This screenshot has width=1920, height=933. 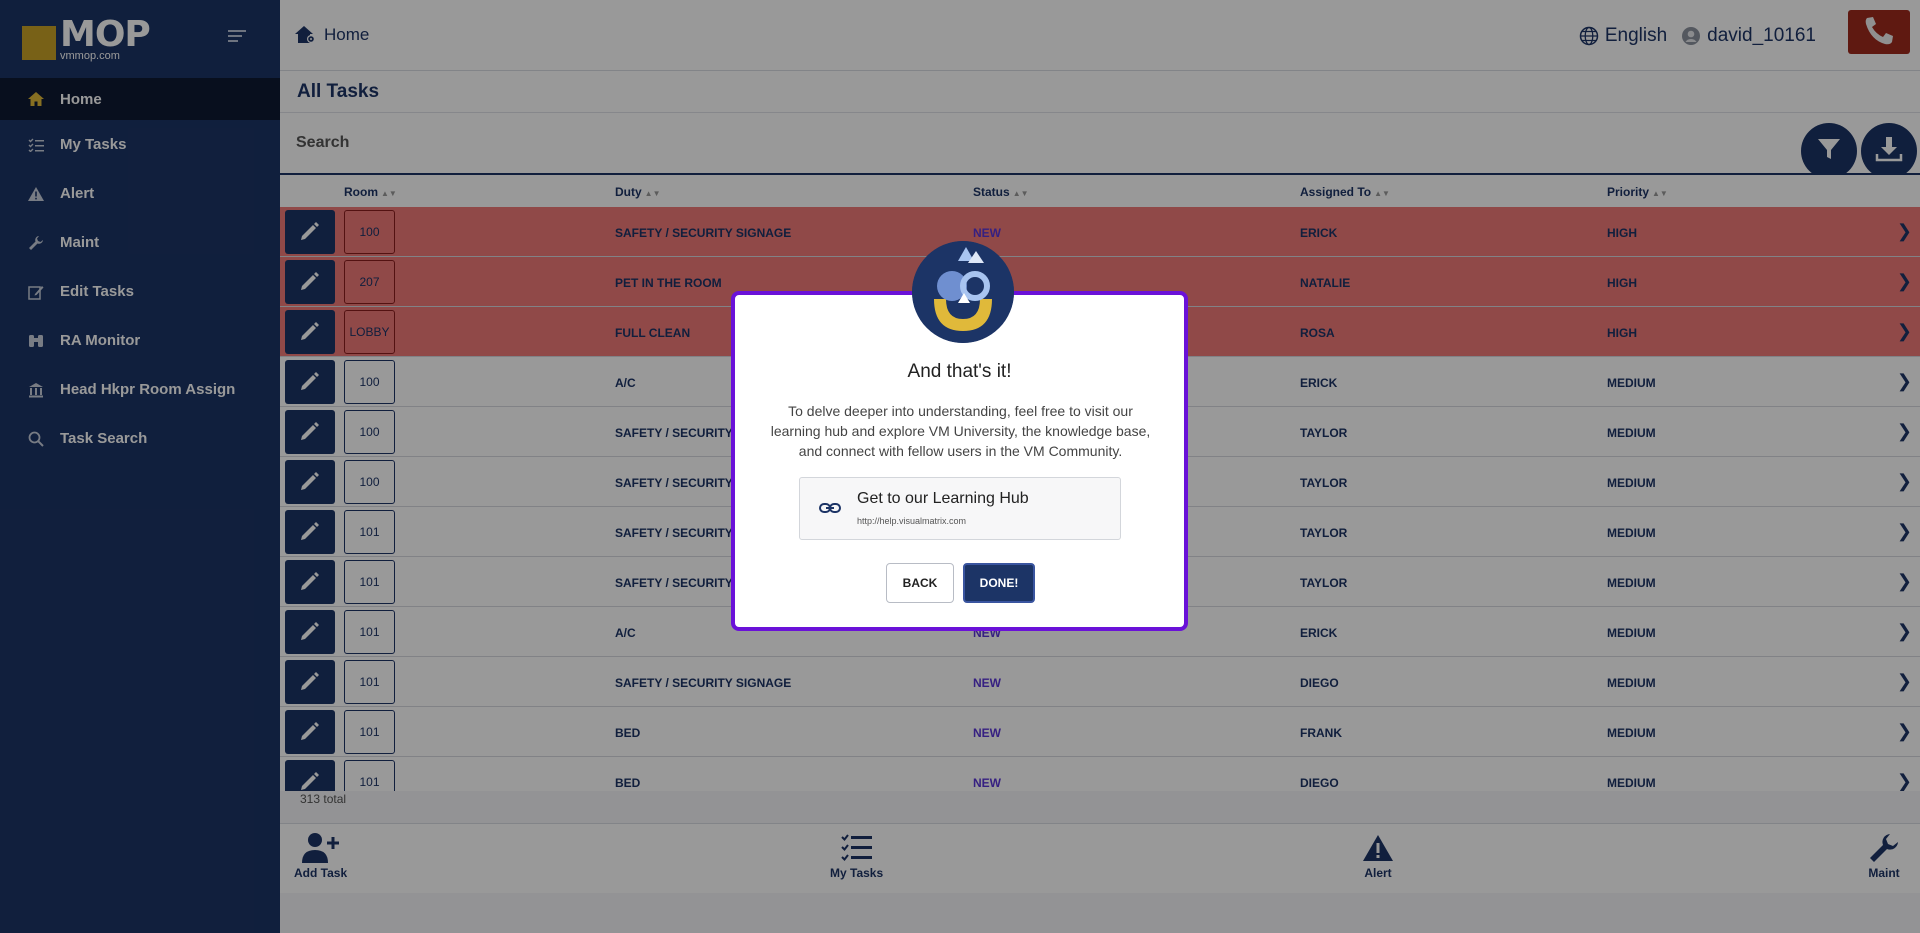 What do you see at coordinates (830, 508) in the screenshot?
I see `link-icon` at bounding box center [830, 508].